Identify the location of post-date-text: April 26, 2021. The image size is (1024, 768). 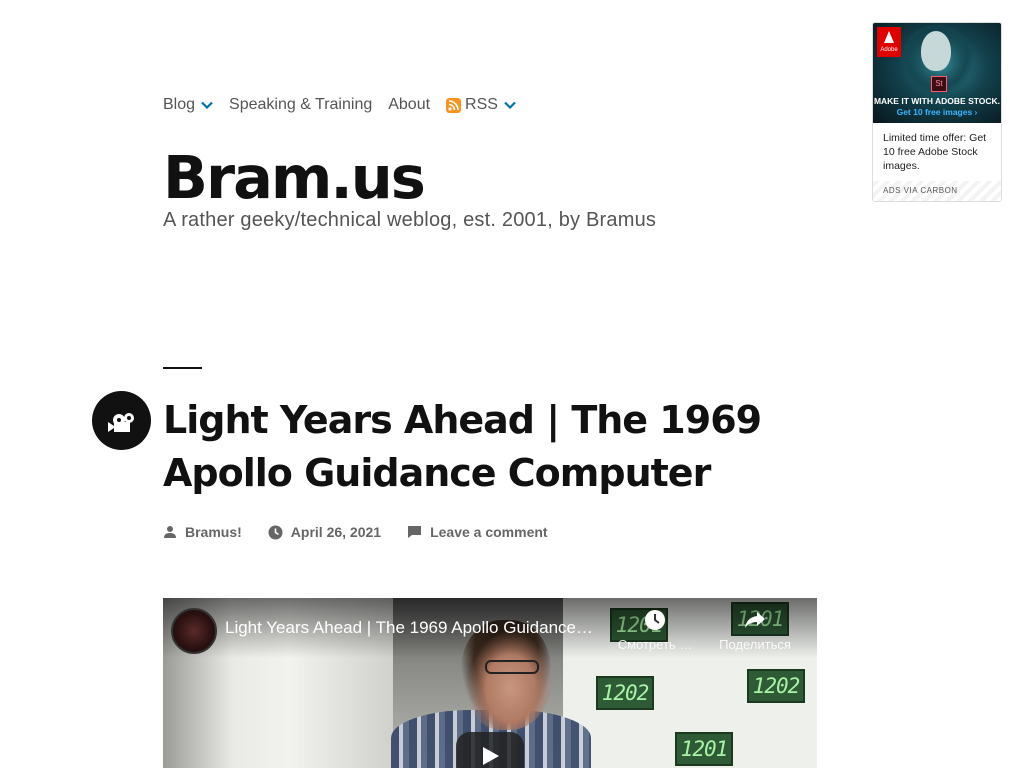
(336, 532).